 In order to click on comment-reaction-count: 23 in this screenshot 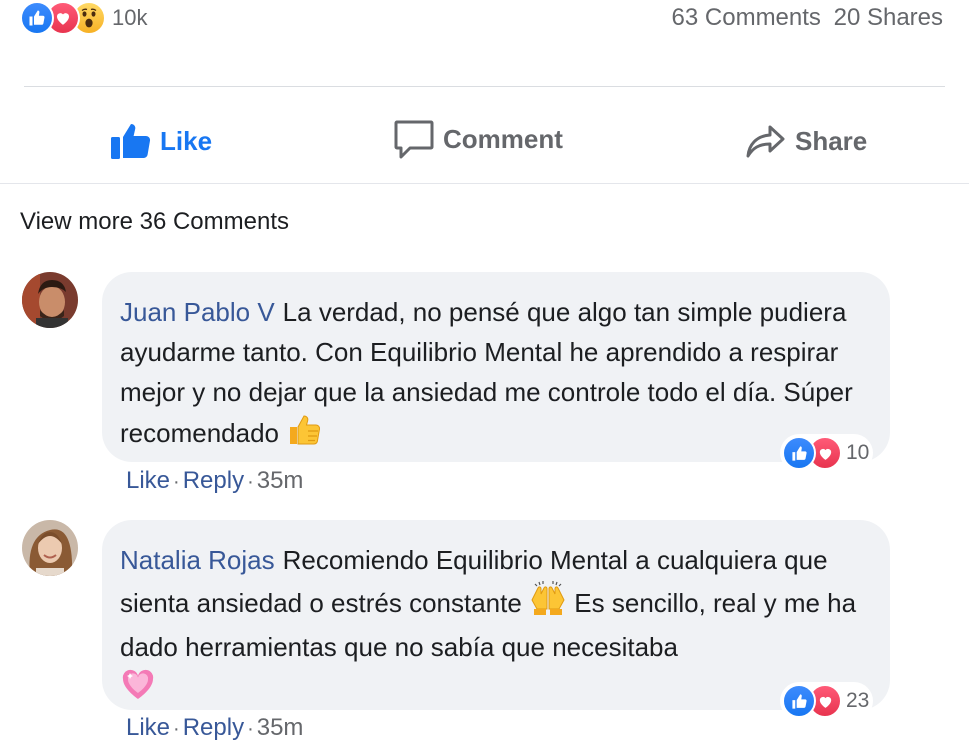, I will do `click(858, 700)`.